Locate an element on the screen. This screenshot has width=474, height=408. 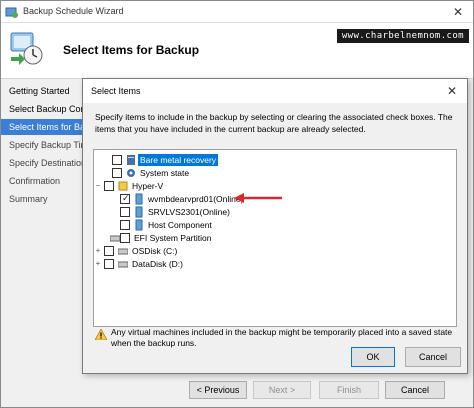
tree-label: Bare metal recovery is located at coordinates (178, 160).